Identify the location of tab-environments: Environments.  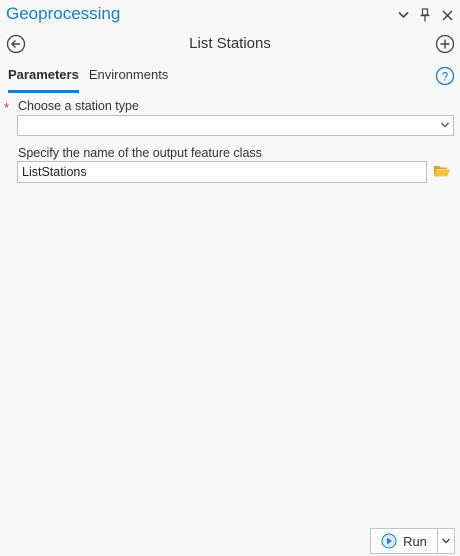
(128, 79).